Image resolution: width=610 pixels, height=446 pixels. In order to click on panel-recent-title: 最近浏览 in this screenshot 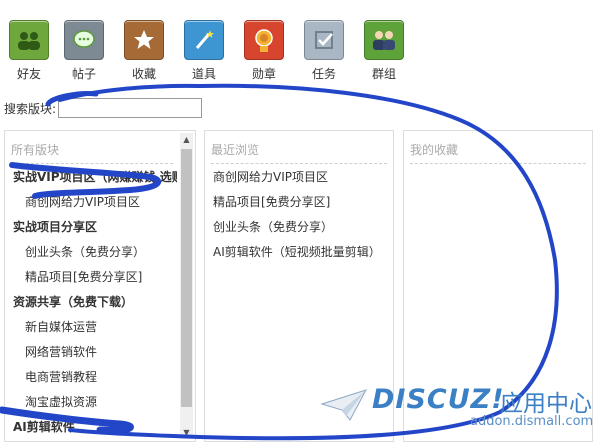, I will do `click(299, 152)`.